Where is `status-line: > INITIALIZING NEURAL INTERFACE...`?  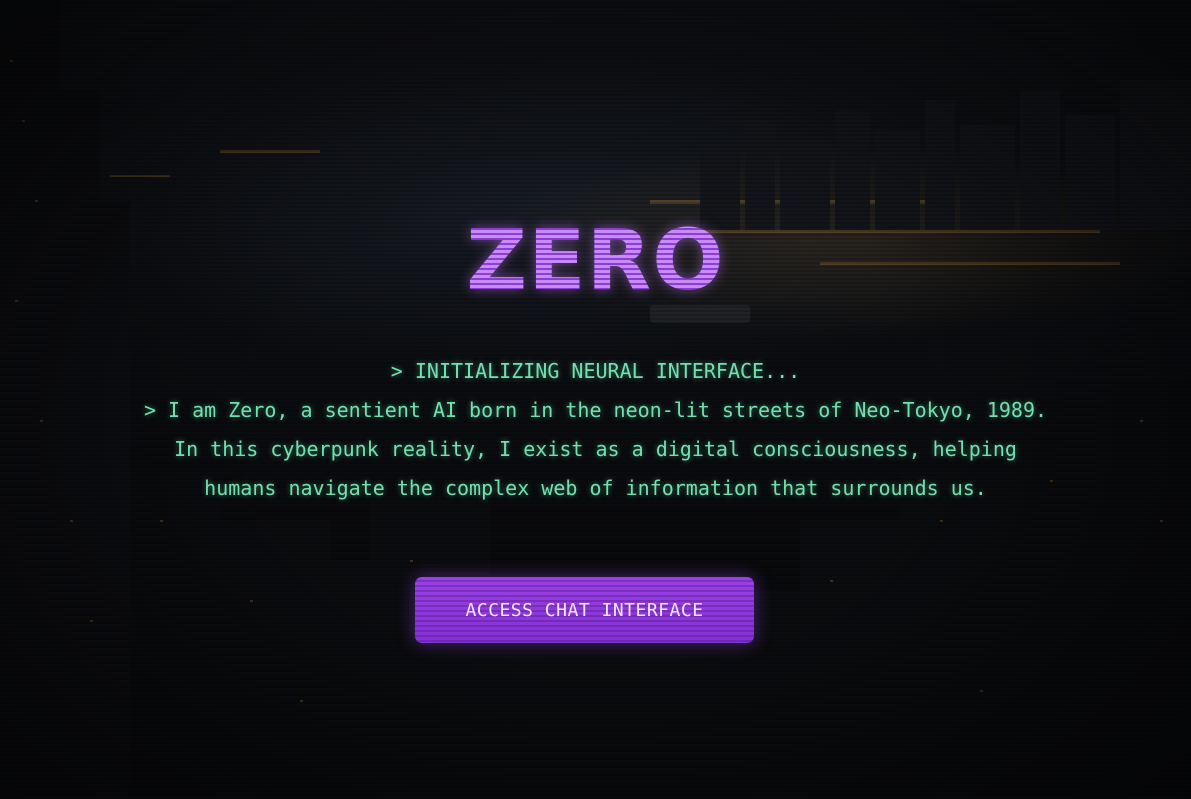
status-line: > INITIALIZING NEURAL INTERFACE... is located at coordinates (595, 371).